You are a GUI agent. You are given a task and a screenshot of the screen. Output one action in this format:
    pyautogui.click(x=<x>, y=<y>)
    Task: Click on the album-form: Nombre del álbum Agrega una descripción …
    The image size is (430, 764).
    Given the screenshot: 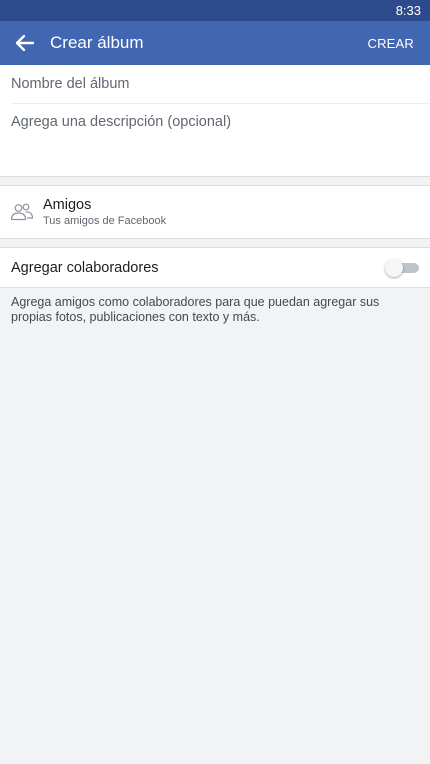 What is the action you would take?
    pyautogui.click(x=215, y=120)
    